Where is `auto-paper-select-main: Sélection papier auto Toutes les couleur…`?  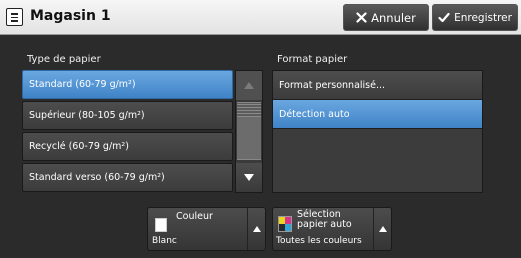 auto-paper-select-main: Sélection papier auto Toutes les couleur… is located at coordinates (323, 229).